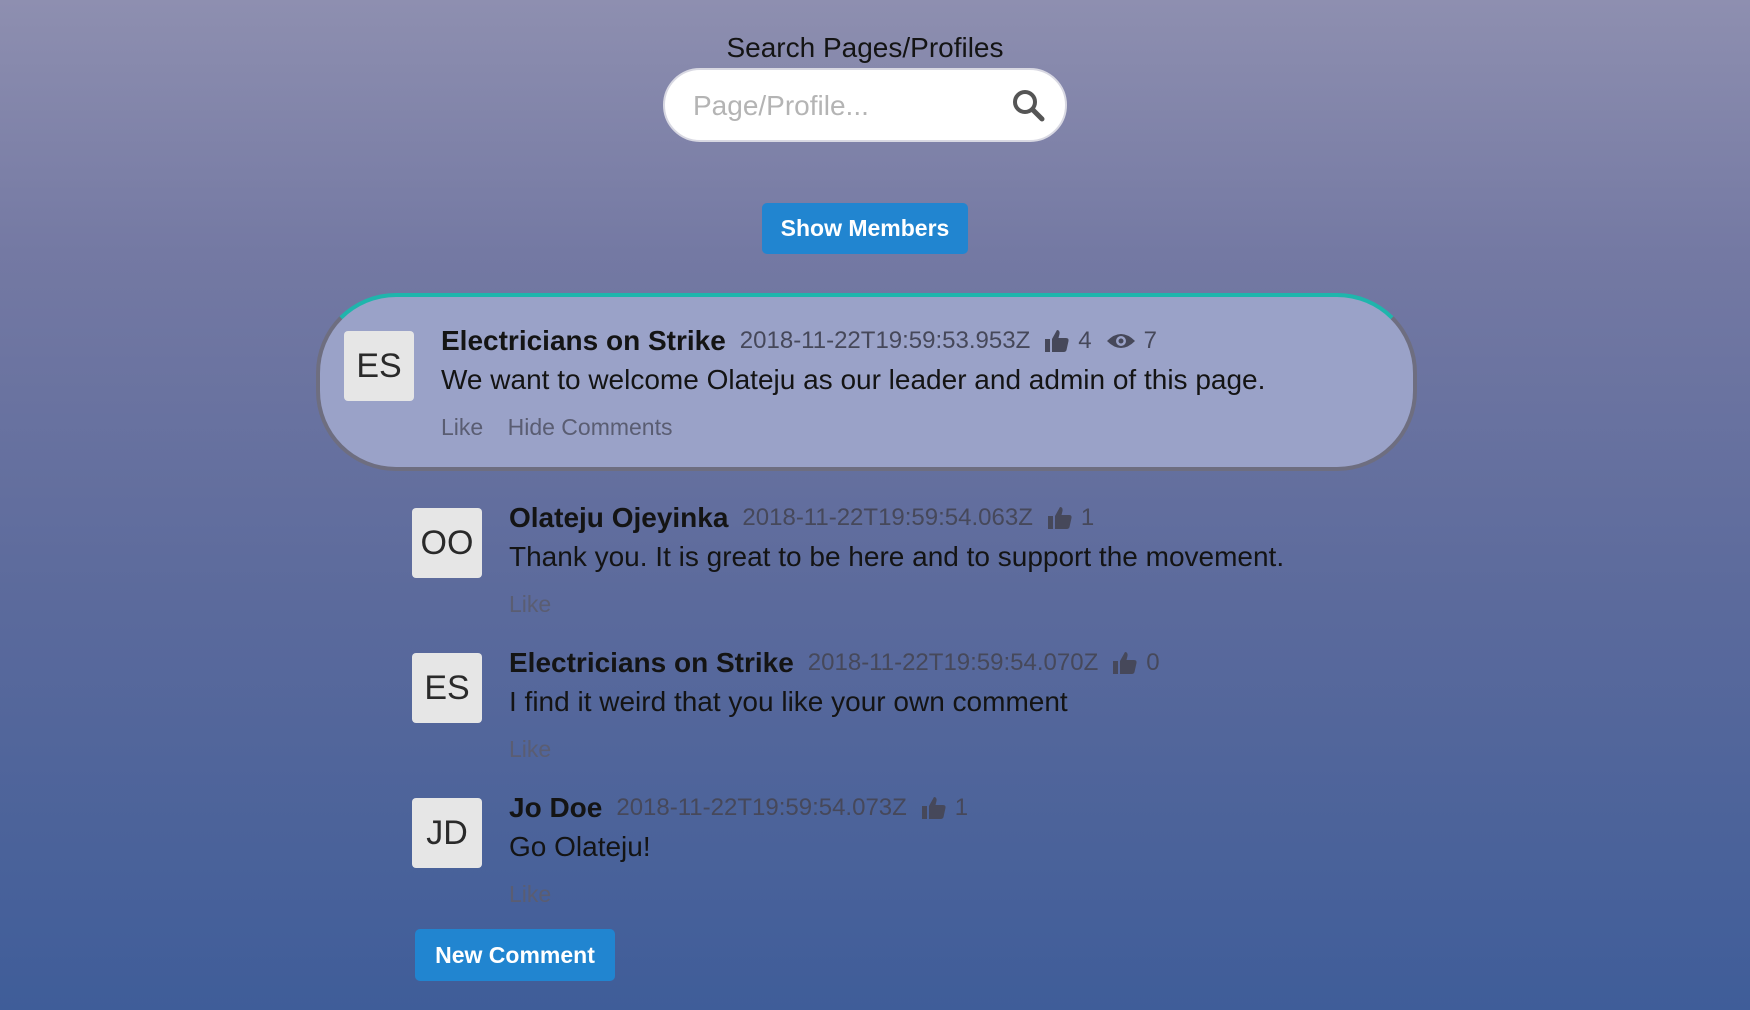 The height and width of the screenshot is (1010, 1750). What do you see at coordinates (1028, 105) in the screenshot?
I see `search-icon` at bounding box center [1028, 105].